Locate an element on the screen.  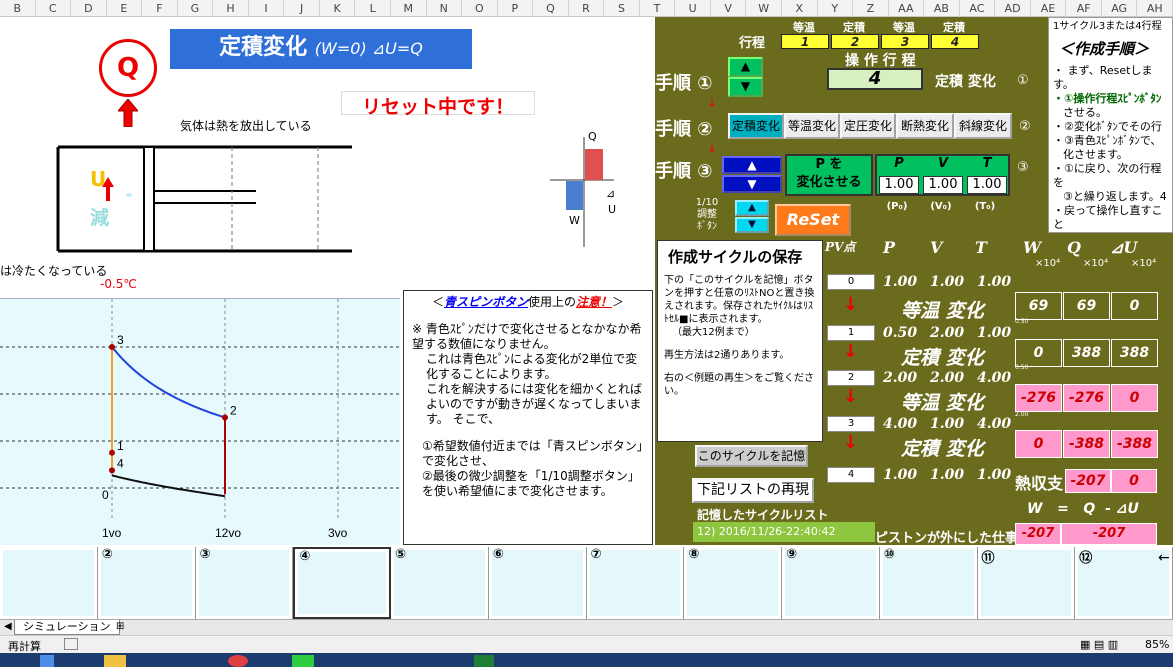
reset-button: ReSet is located at coordinates (813, 220).